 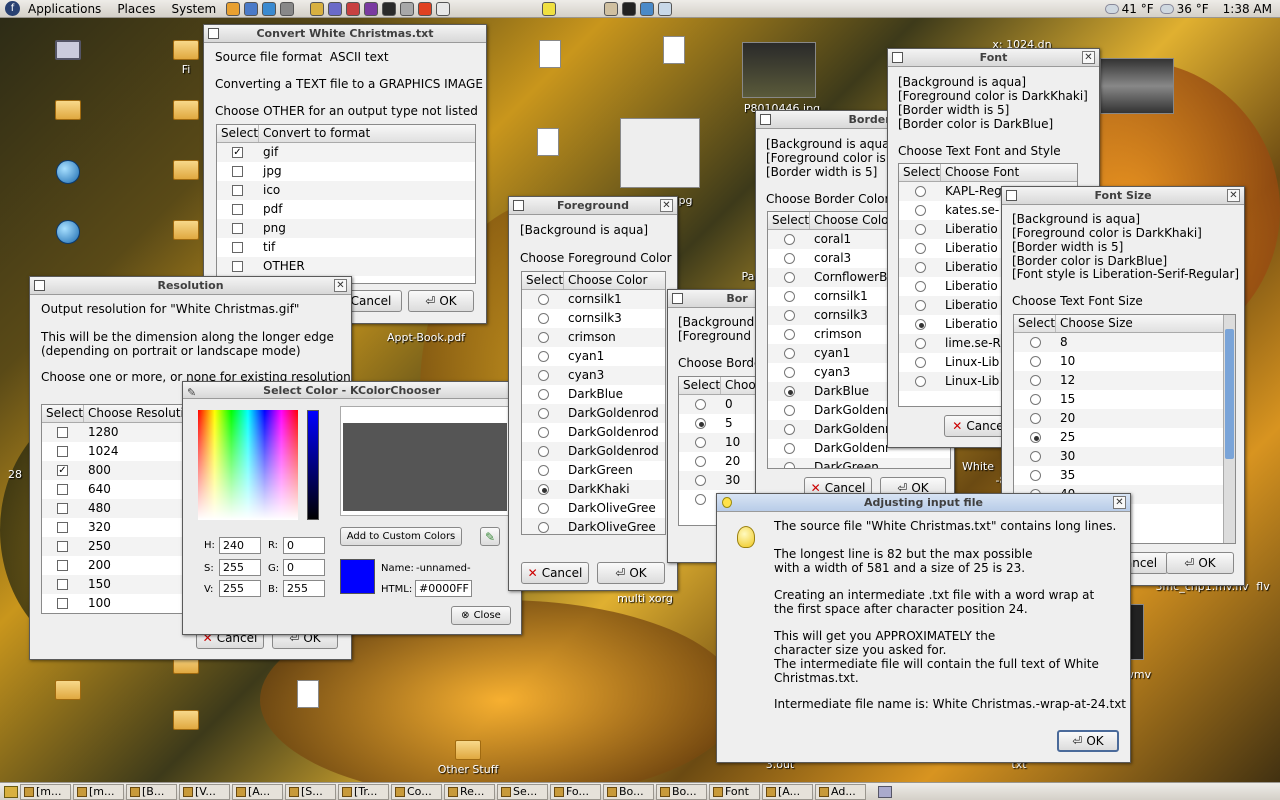 I want to click on v-spinbox: 255, so click(x=240, y=588).